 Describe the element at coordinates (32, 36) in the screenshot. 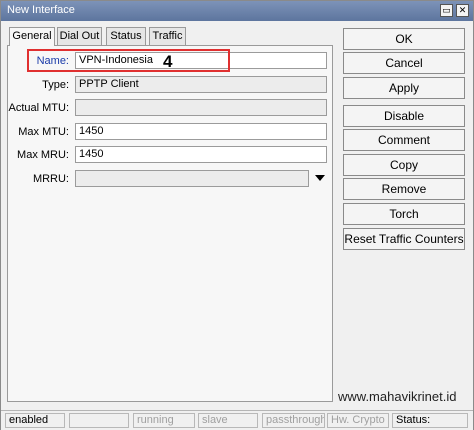

I see `tab-general: General` at that location.